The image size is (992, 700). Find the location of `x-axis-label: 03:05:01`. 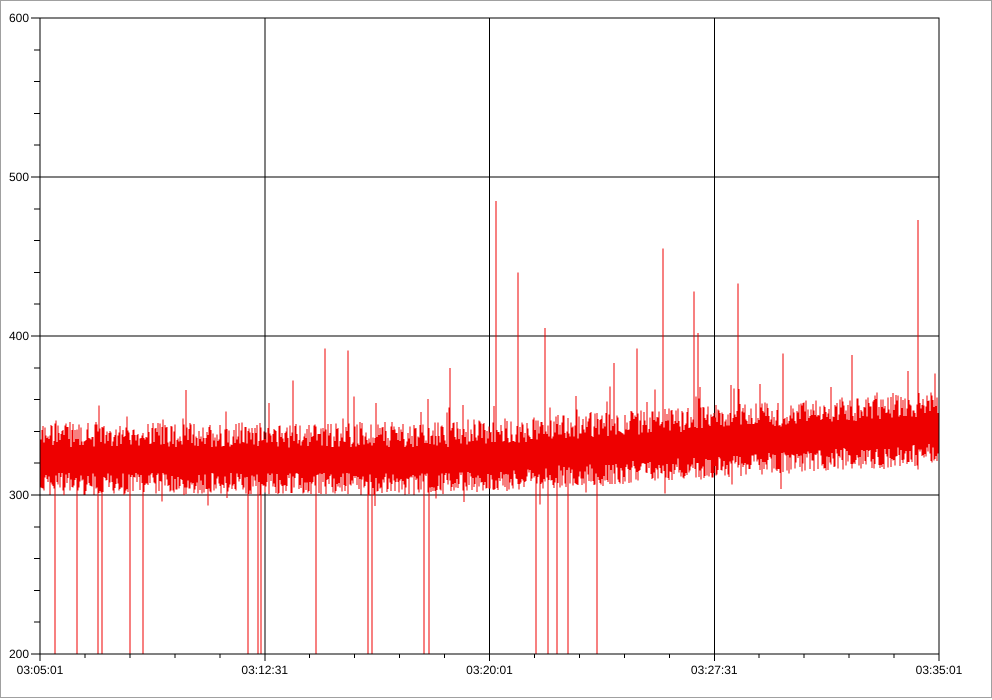

x-axis-label: 03:05:01 is located at coordinates (40, 670).